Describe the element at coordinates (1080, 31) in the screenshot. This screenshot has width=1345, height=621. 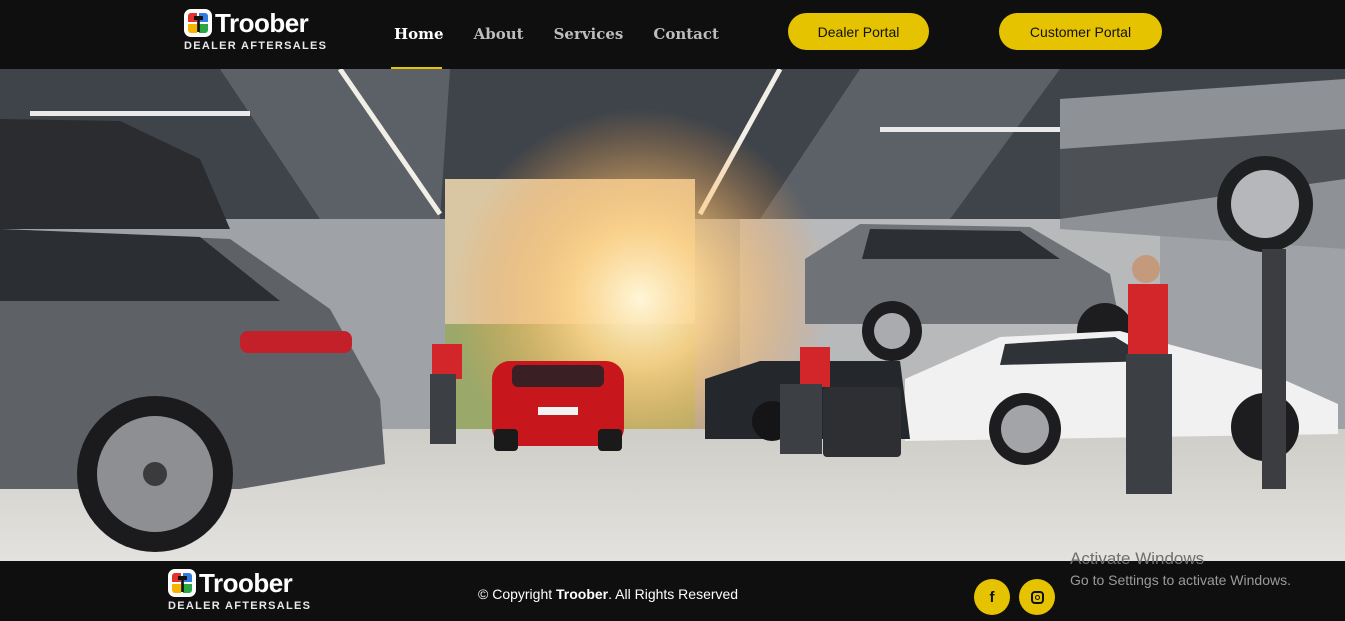
I see `customer-portal-button: Customer Portal` at that location.